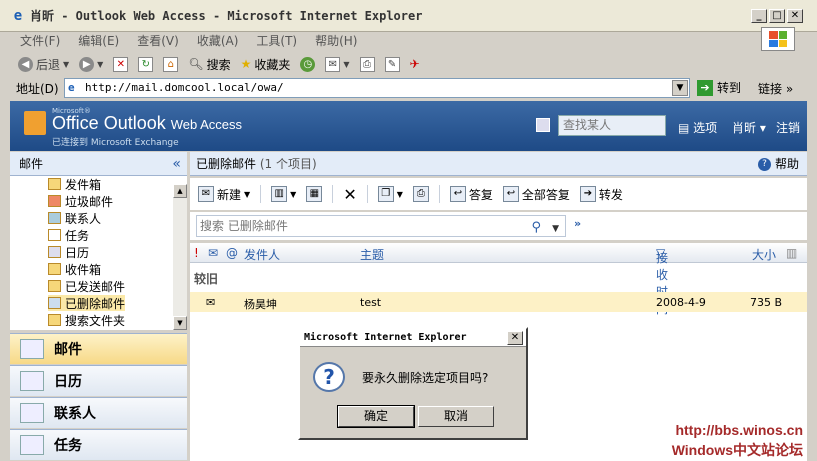  I want to click on menu-help: 帮助(H), so click(336, 40).